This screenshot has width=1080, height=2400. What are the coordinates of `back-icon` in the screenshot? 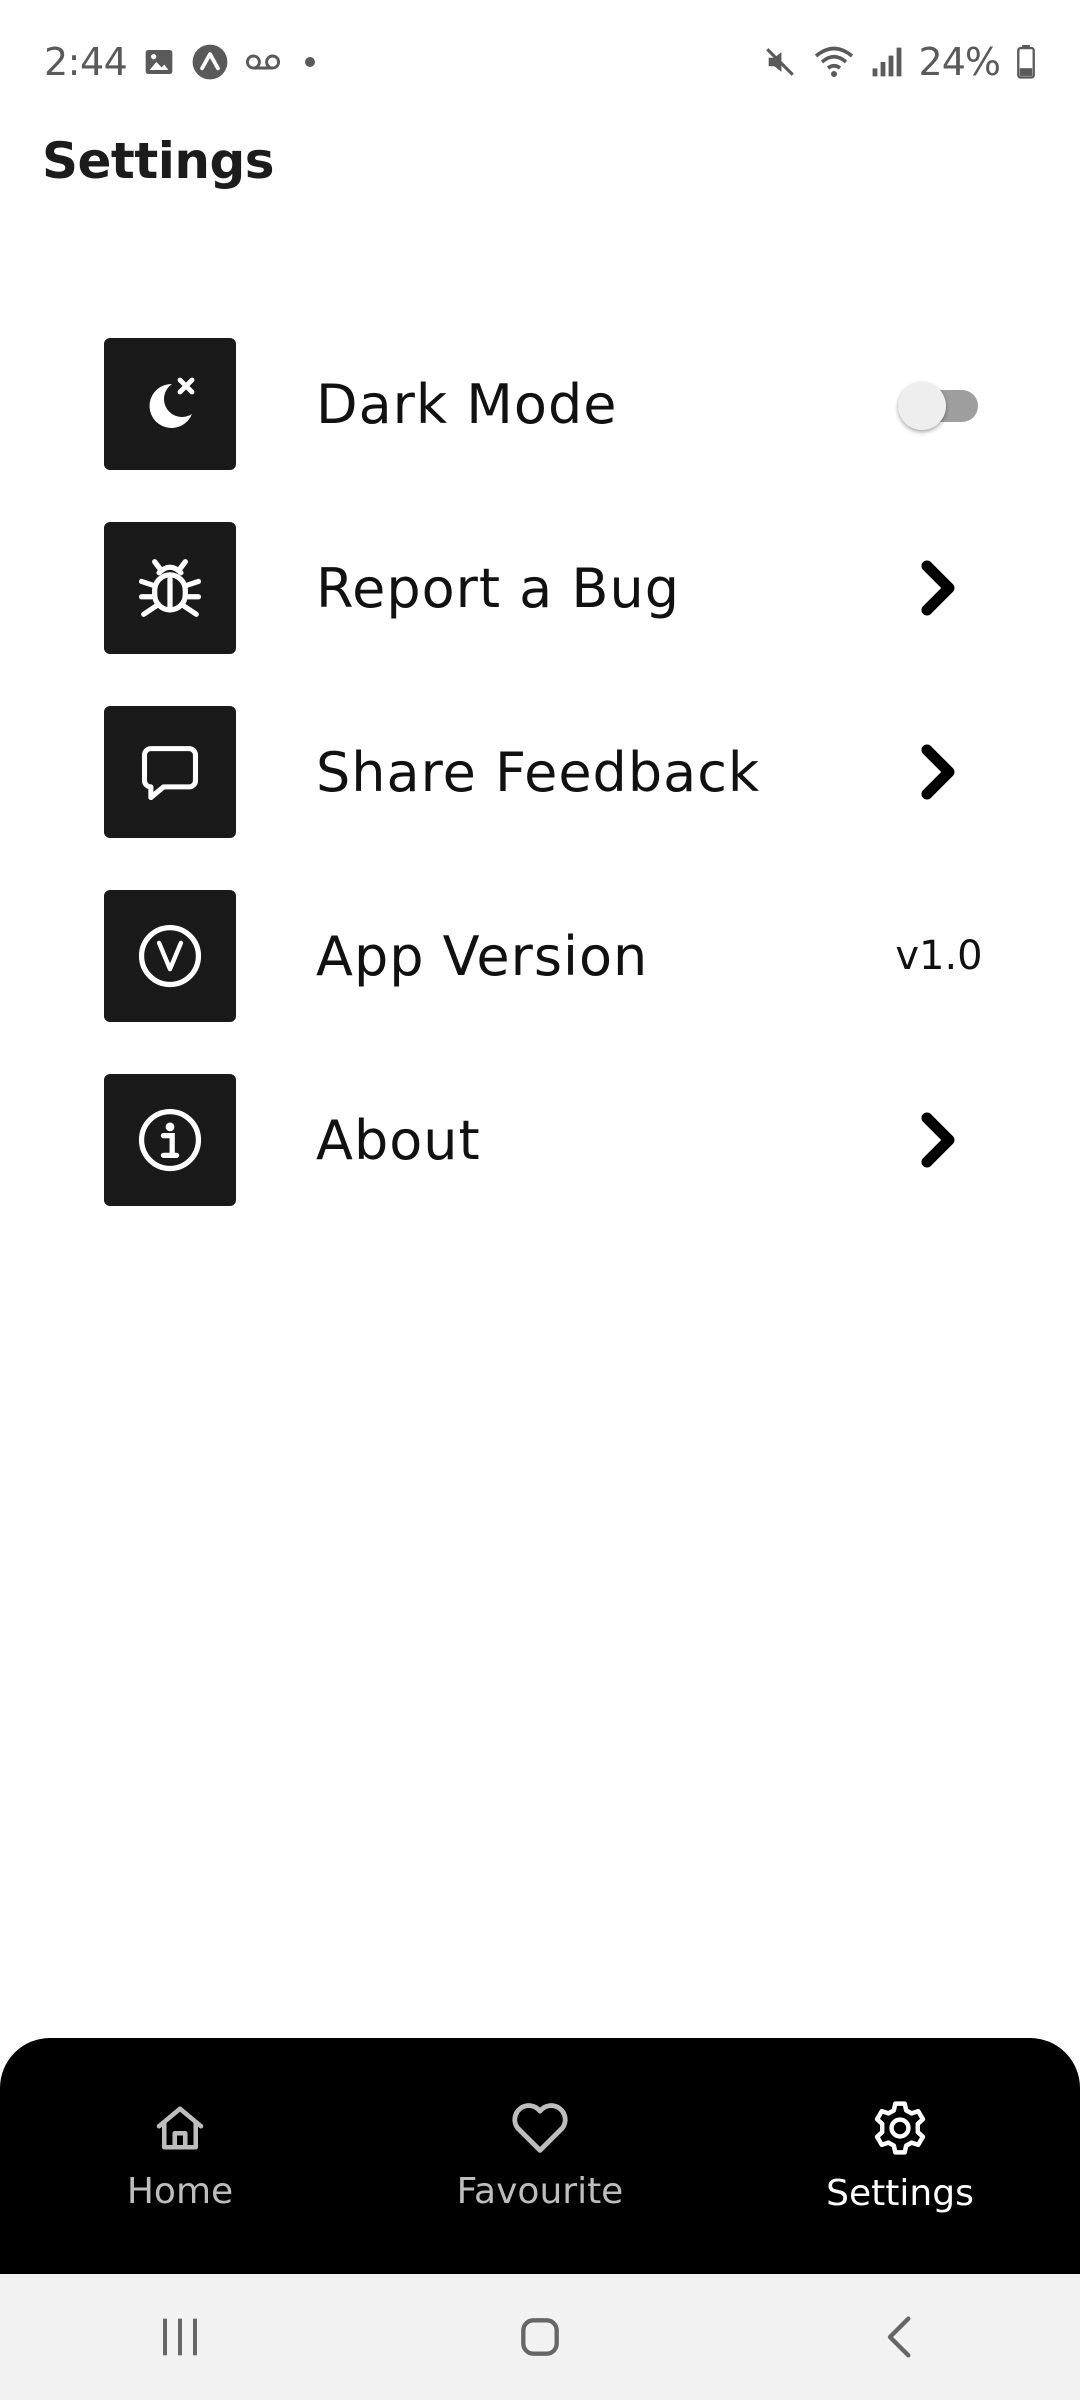 It's located at (899, 2337).